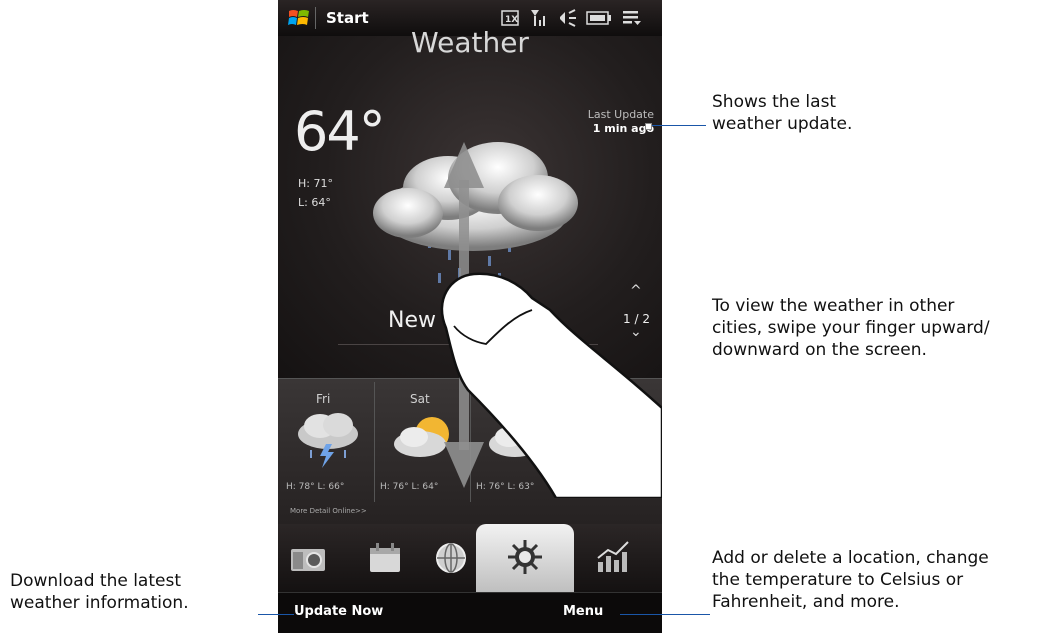  Describe the element at coordinates (374, 442) in the screenshot. I see `forecast-divider` at that location.